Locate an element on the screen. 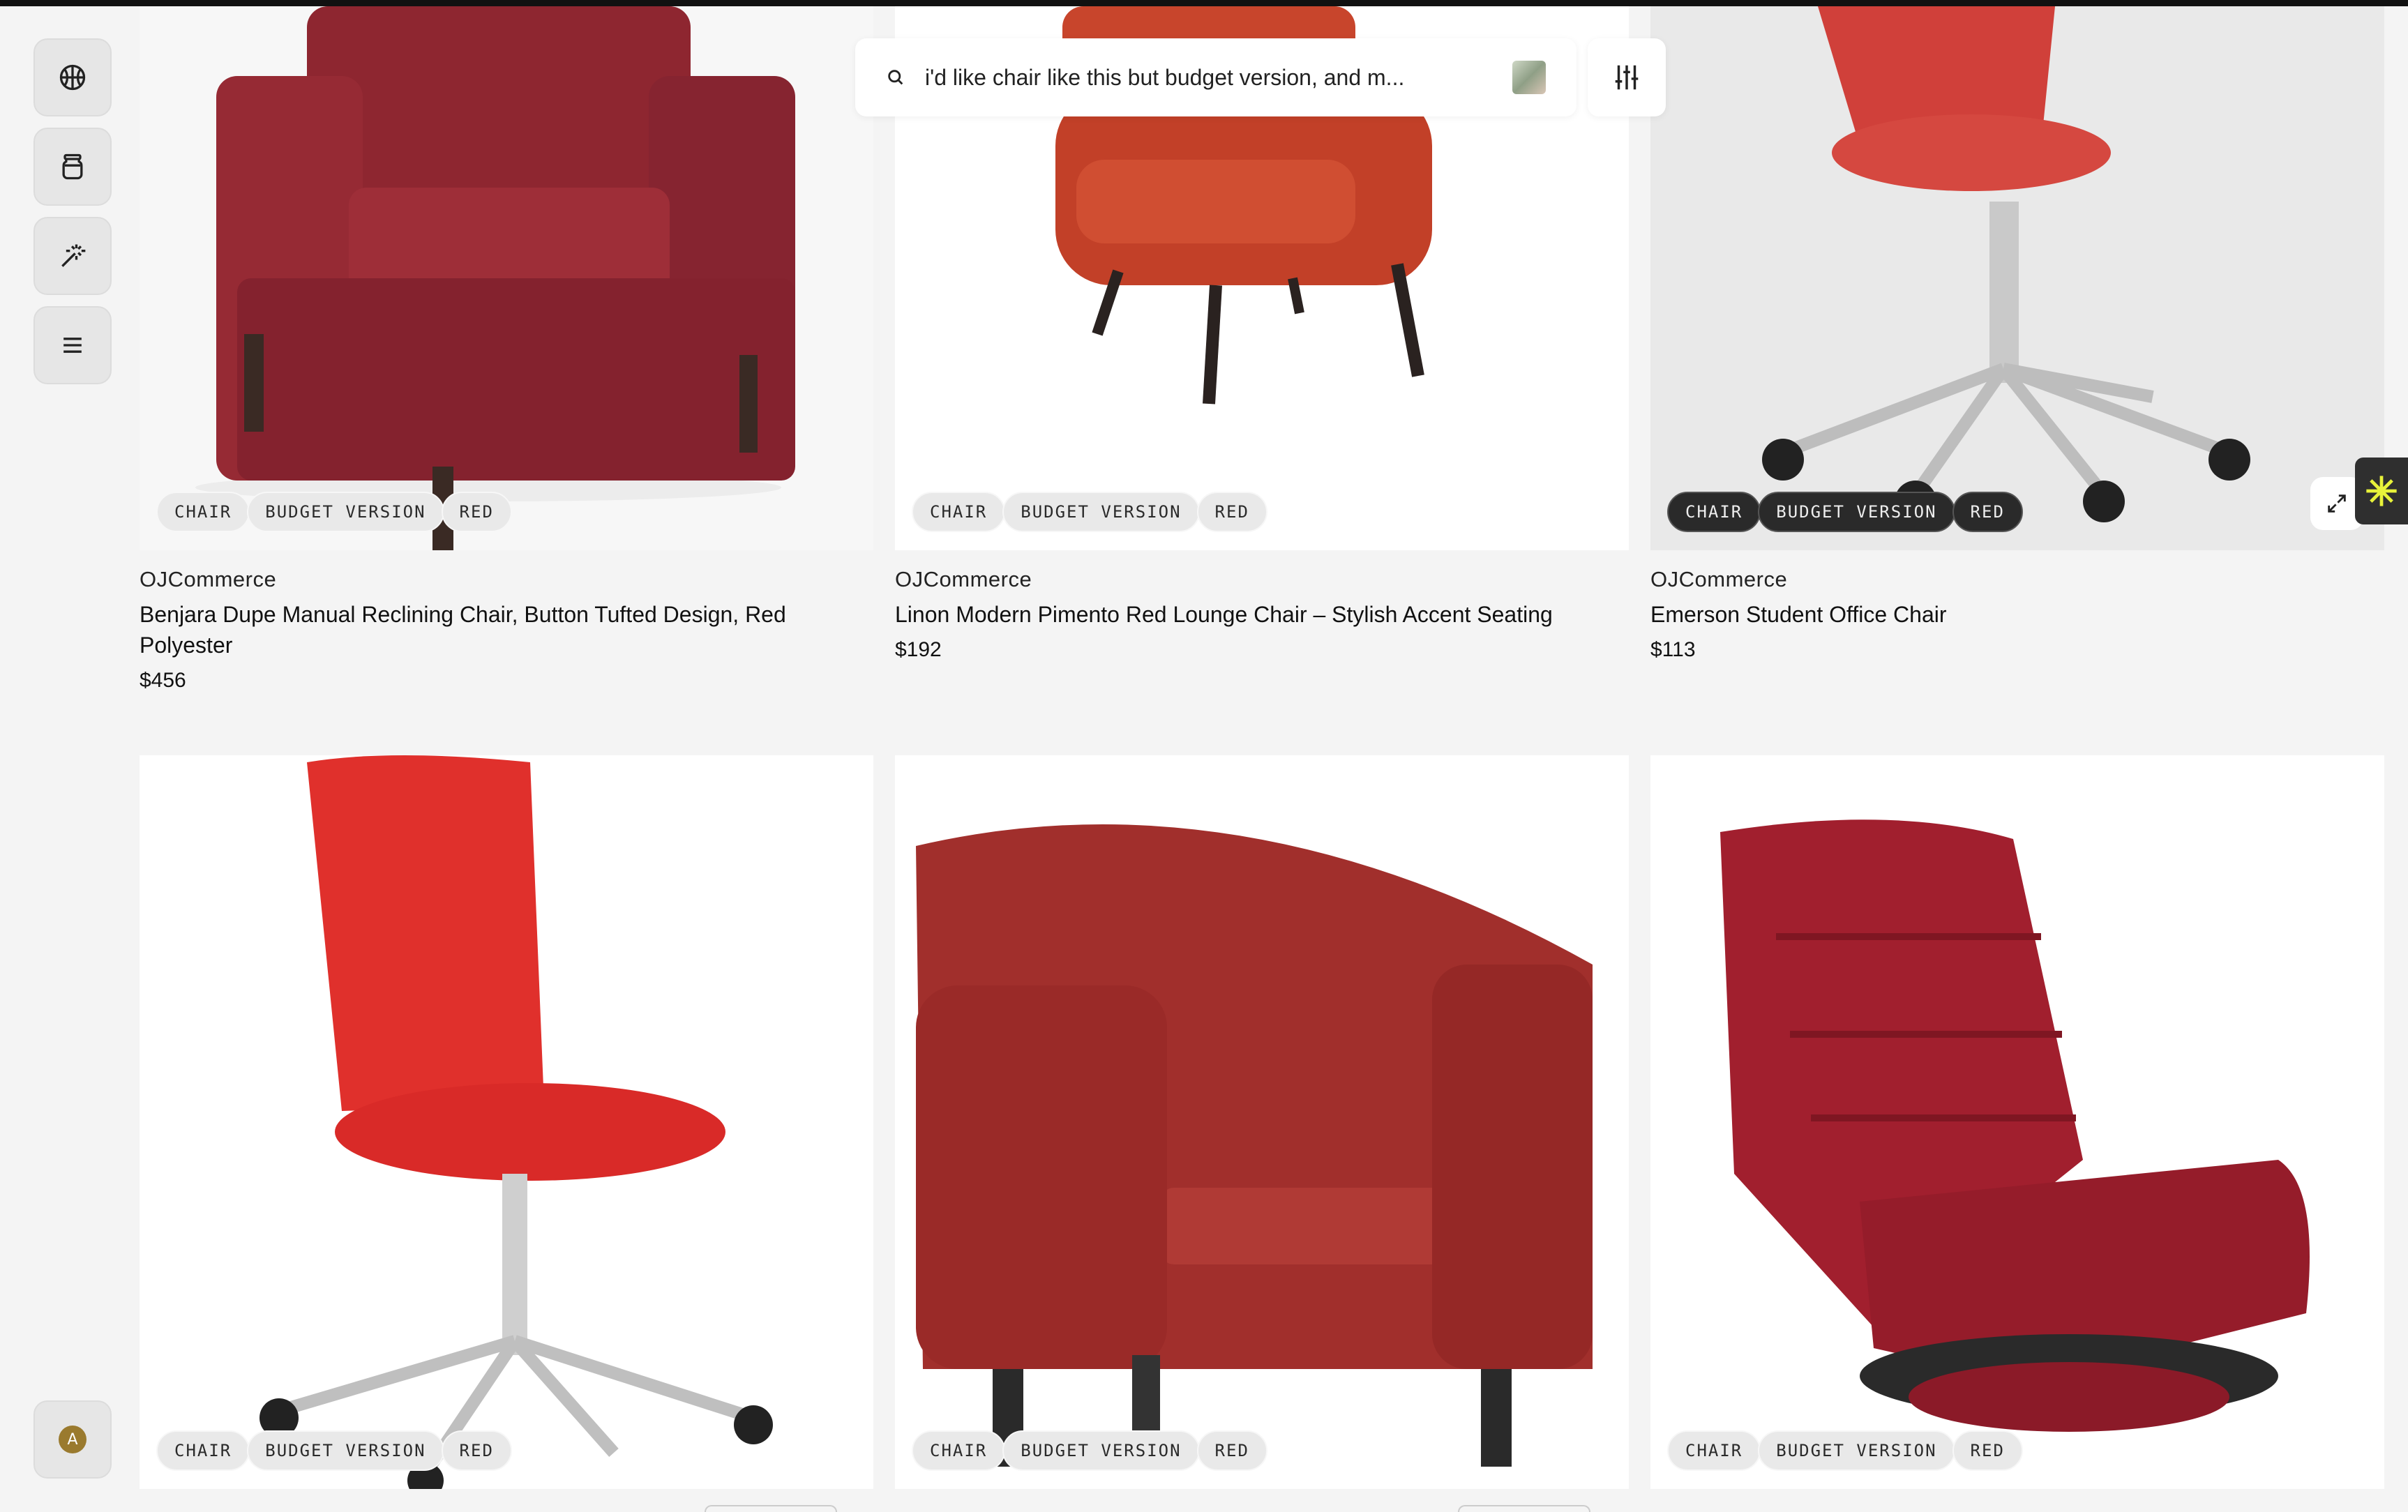  sparkle-icon is located at coordinates (2381, 491).